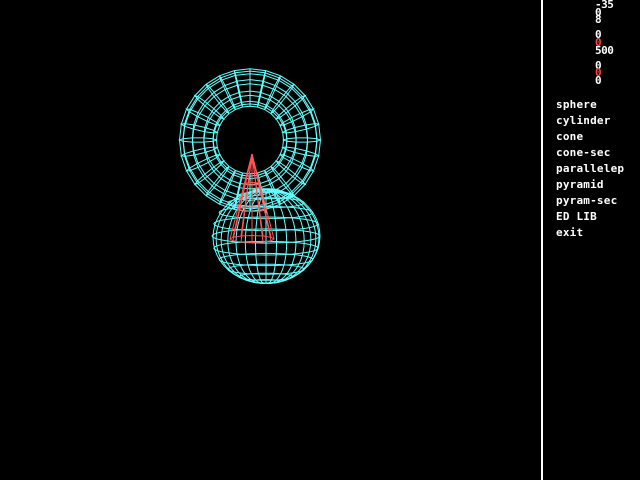 The width and height of the screenshot is (640, 480). What do you see at coordinates (598, 217) in the screenshot?
I see `menu-item-ed-lib: ED LIB` at bounding box center [598, 217].